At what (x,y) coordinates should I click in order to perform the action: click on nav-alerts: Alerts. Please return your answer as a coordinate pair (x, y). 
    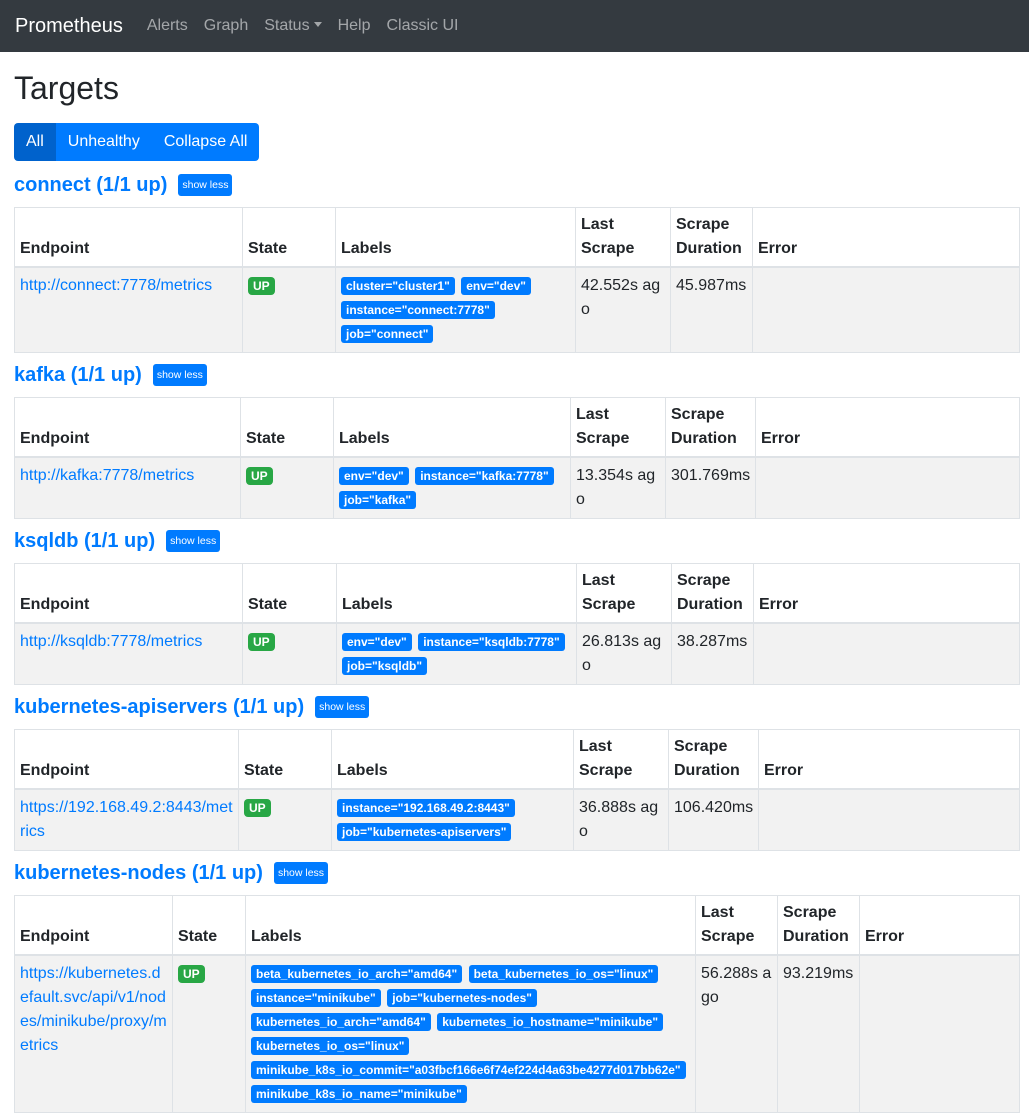
    Looking at the image, I should click on (167, 26).